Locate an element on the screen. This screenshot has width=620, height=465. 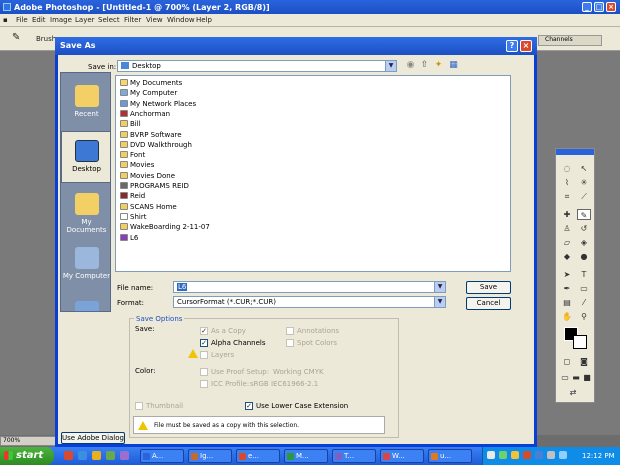
chevron-down-icon: ▼ is located at coordinates (390, 66).